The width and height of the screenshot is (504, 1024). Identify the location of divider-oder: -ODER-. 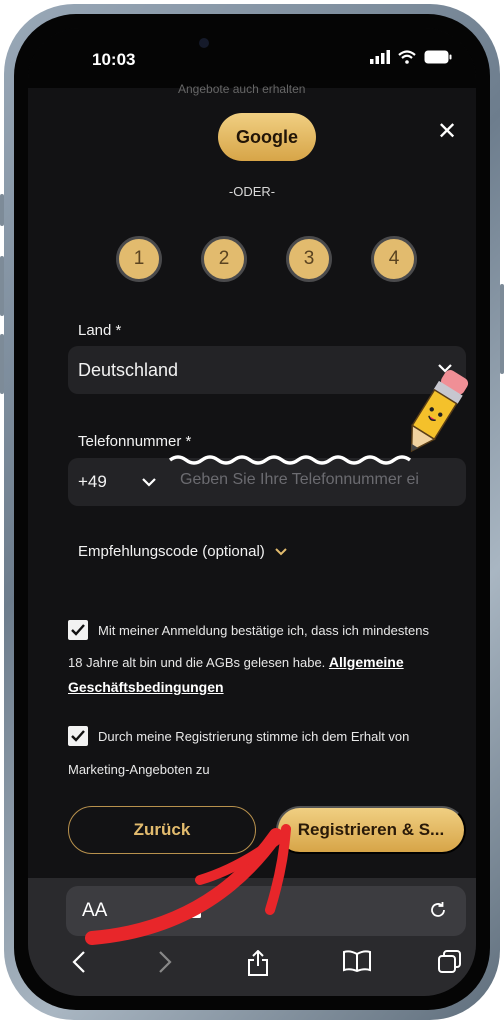
(252, 191).